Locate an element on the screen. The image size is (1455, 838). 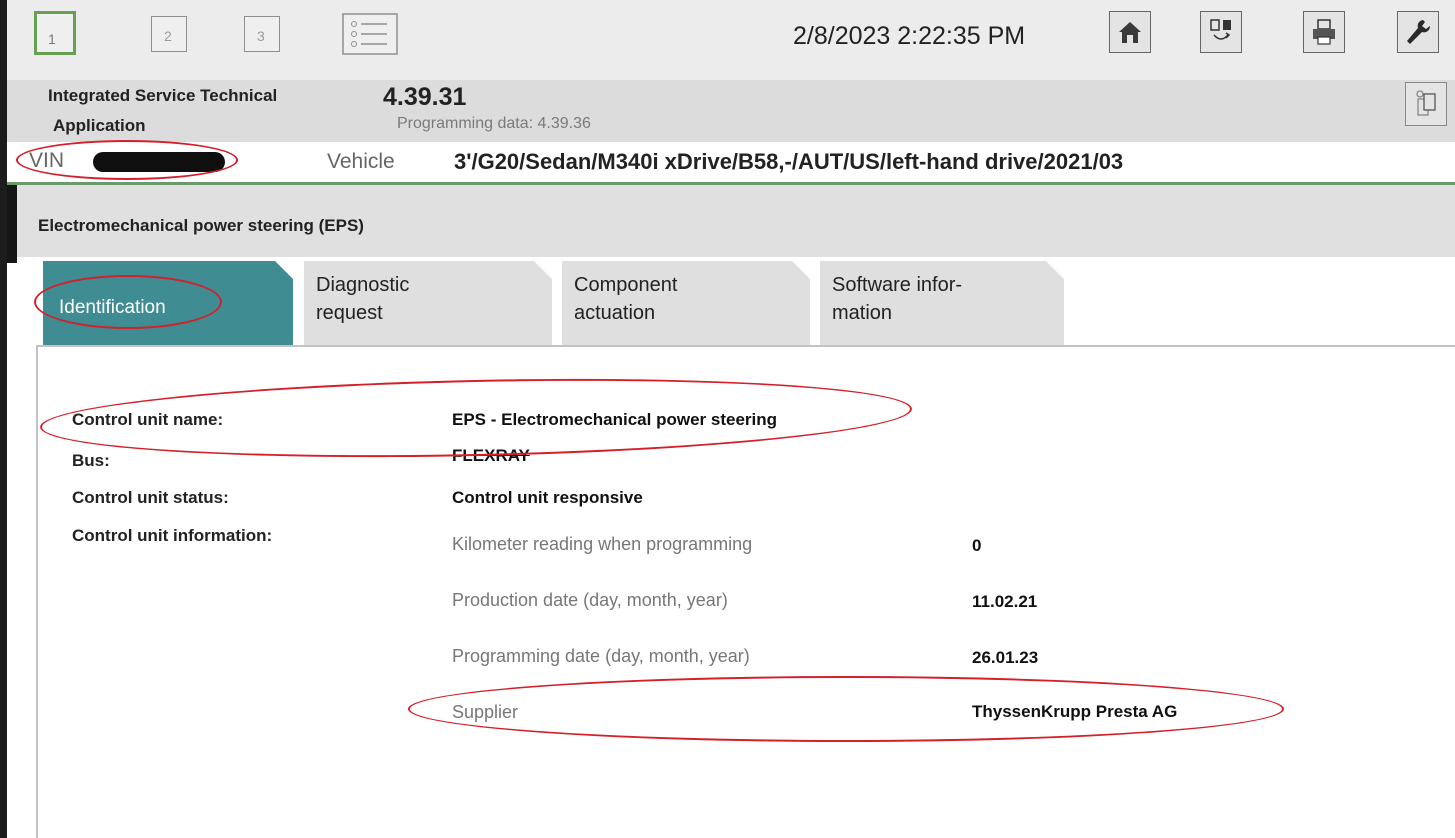
module-edge-bar is located at coordinates (12, 224).